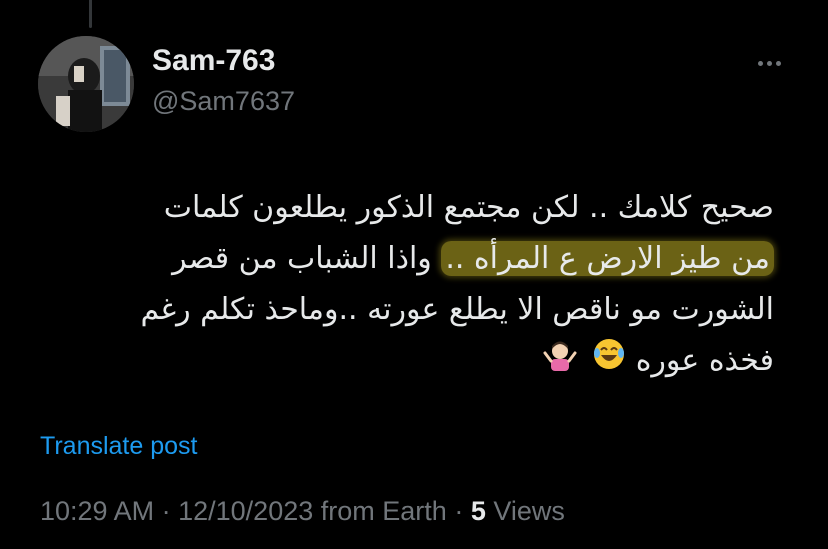 The image size is (828, 549). What do you see at coordinates (302, 258) in the screenshot?
I see `tweet-line-text: واذا الشباب من قصر` at bounding box center [302, 258].